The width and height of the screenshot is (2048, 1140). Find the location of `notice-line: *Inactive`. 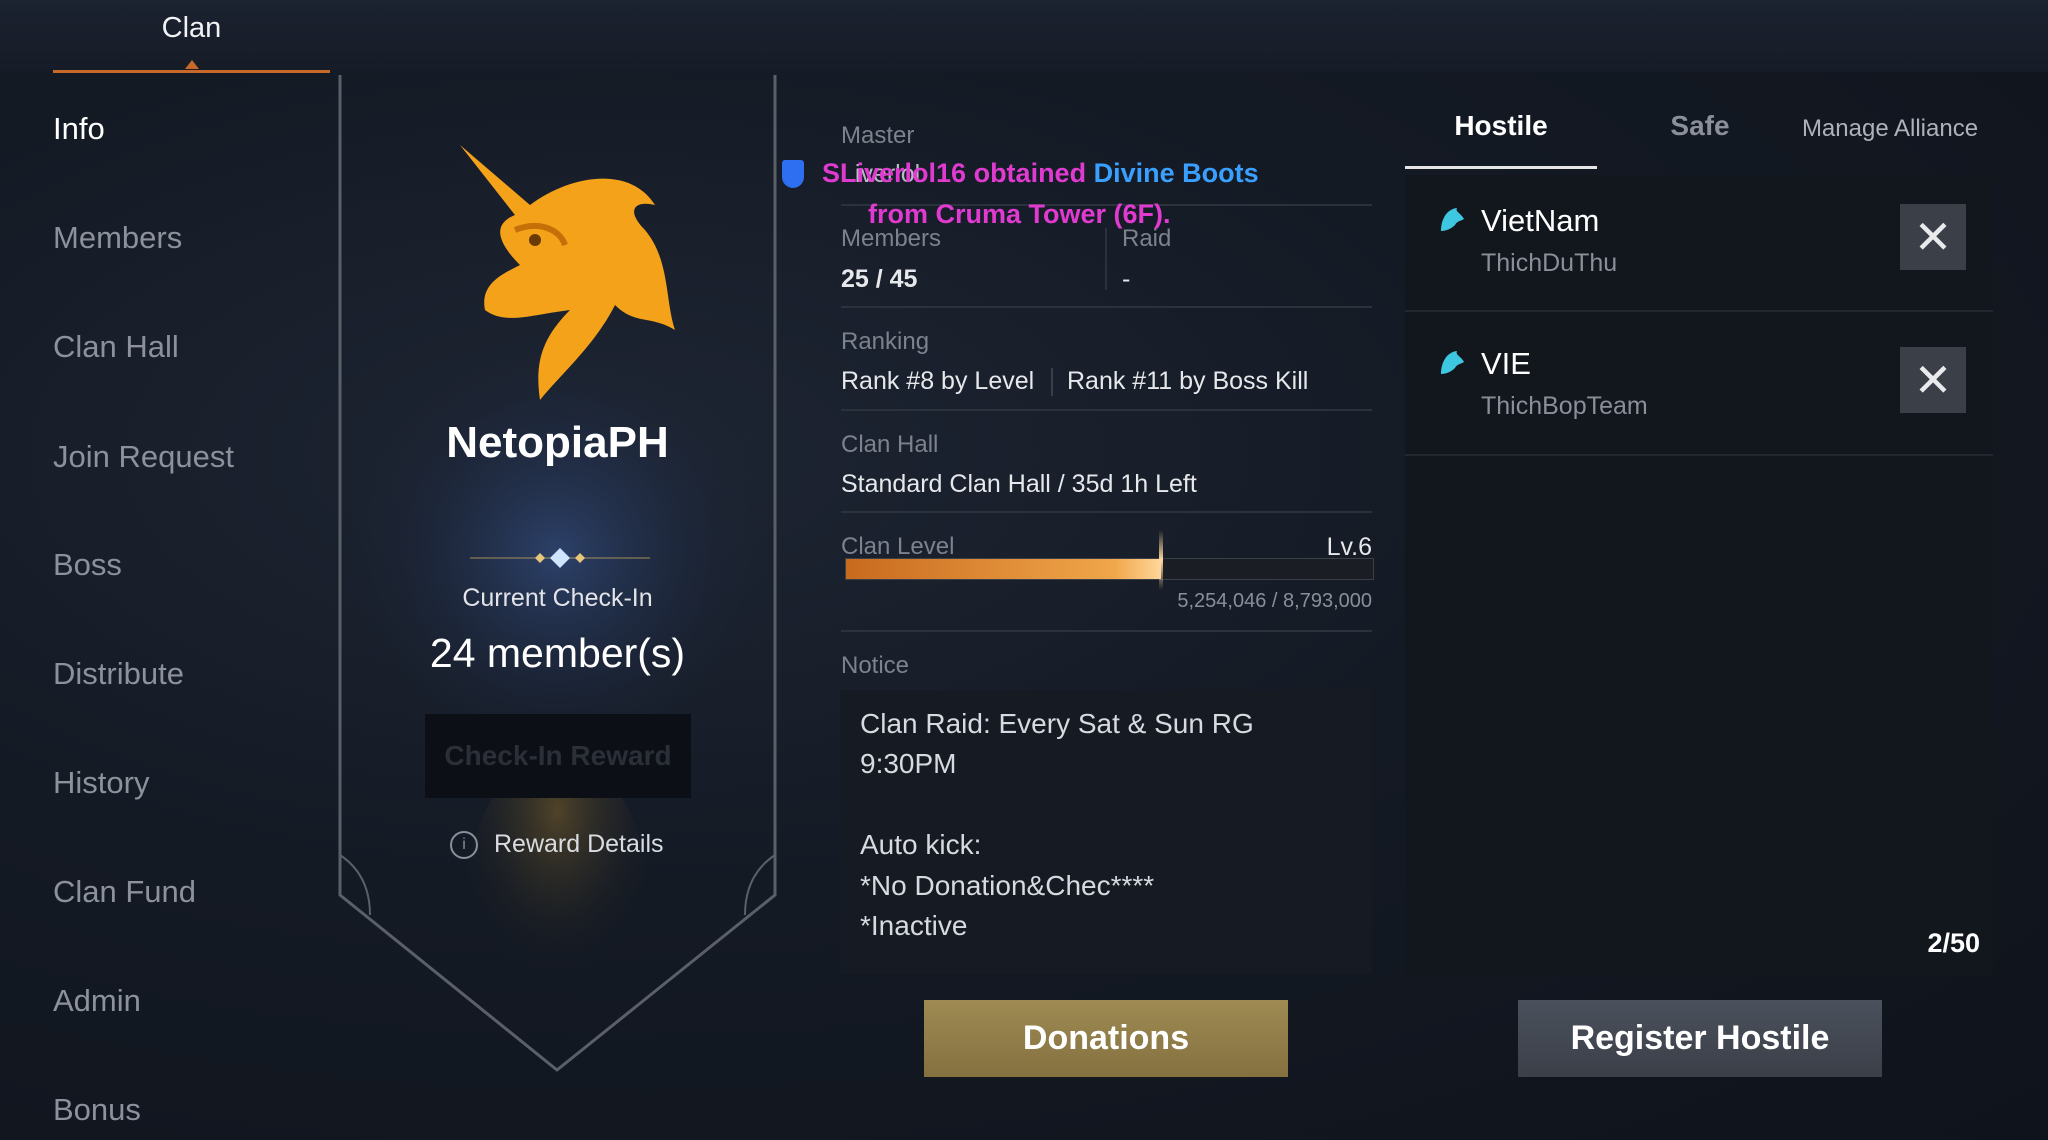

notice-line: *Inactive is located at coordinates (914, 925).